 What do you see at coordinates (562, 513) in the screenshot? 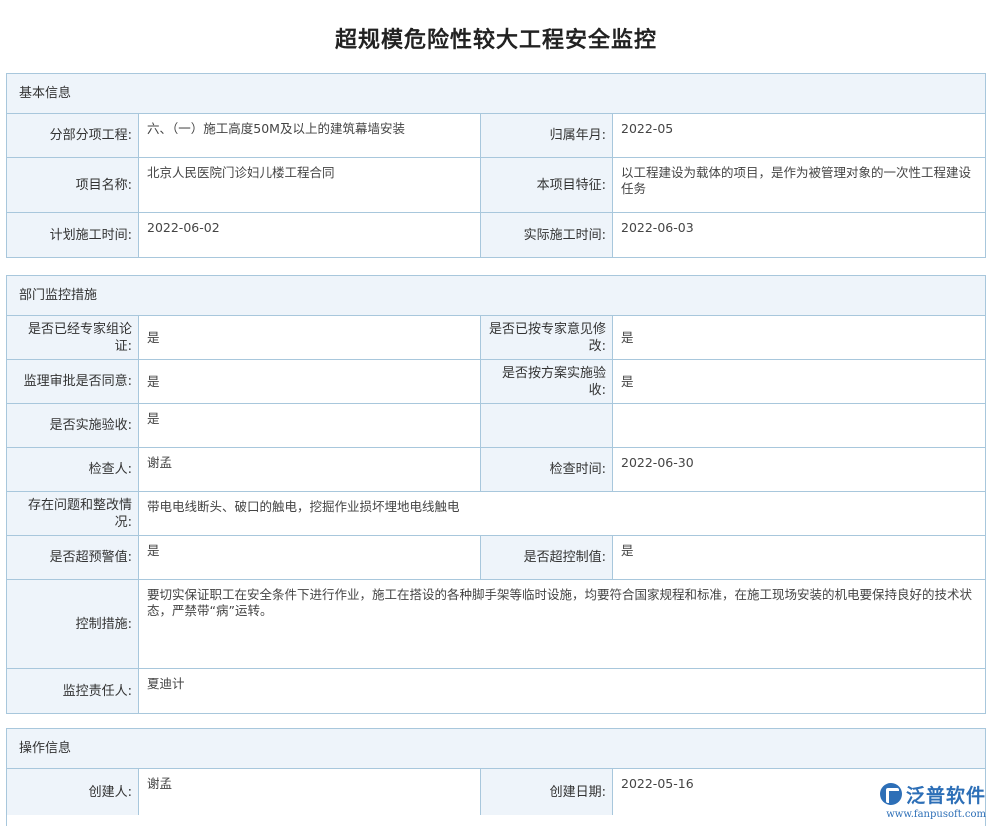
I see `issue-value: 带电电线断头、破口的触电，挖掘作业损坏埋地电线触电` at bounding box center [562, 513].